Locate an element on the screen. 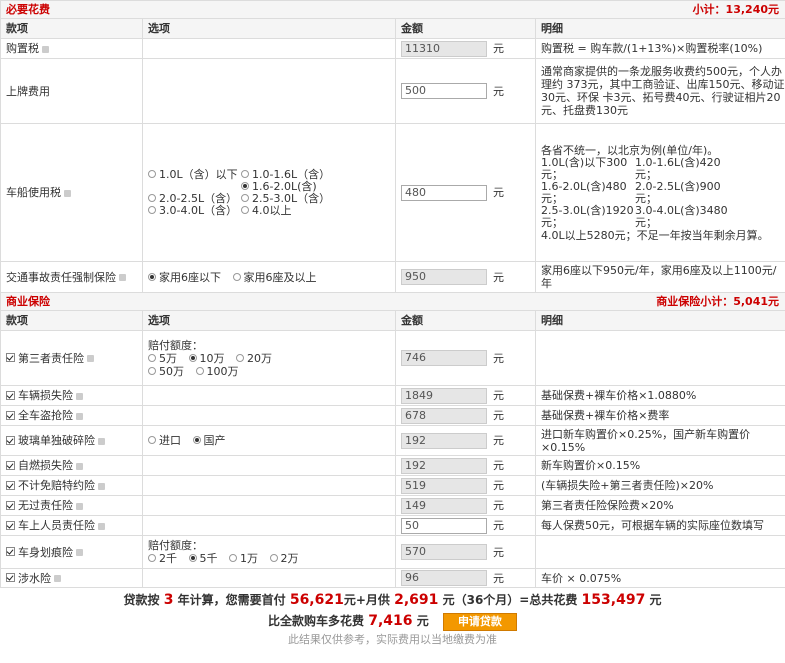  flood-detail: 车价 × 0.075% is located at coordinates (659, 578).